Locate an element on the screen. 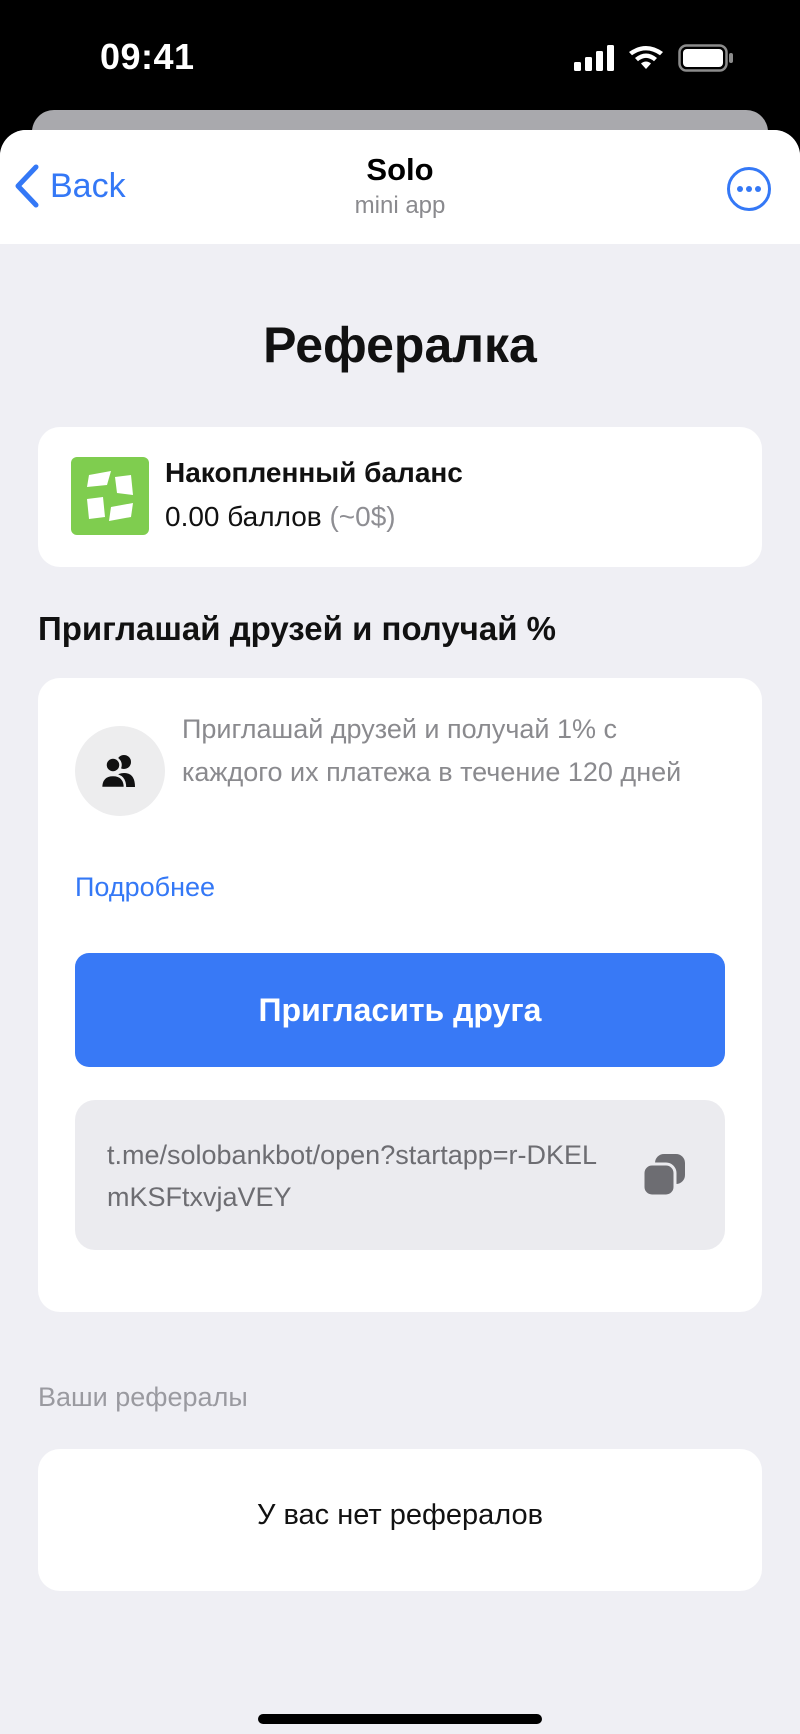 The height and width of the screenshot is (1734, 800). app-title: Solo is located at coordinates (400, 169).